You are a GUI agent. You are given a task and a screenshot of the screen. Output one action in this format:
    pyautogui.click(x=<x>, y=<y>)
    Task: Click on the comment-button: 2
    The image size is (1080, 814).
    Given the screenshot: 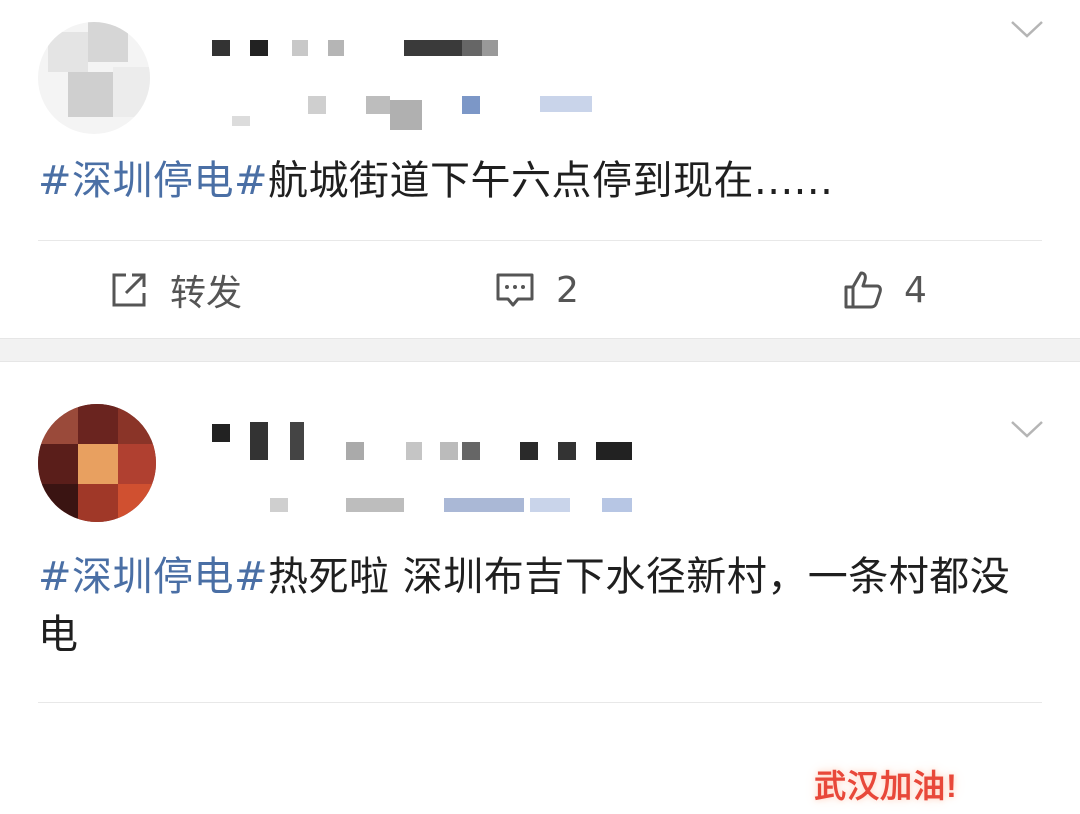 What is the action you would take?
    pyautogui.click(x=536, y=290)
    